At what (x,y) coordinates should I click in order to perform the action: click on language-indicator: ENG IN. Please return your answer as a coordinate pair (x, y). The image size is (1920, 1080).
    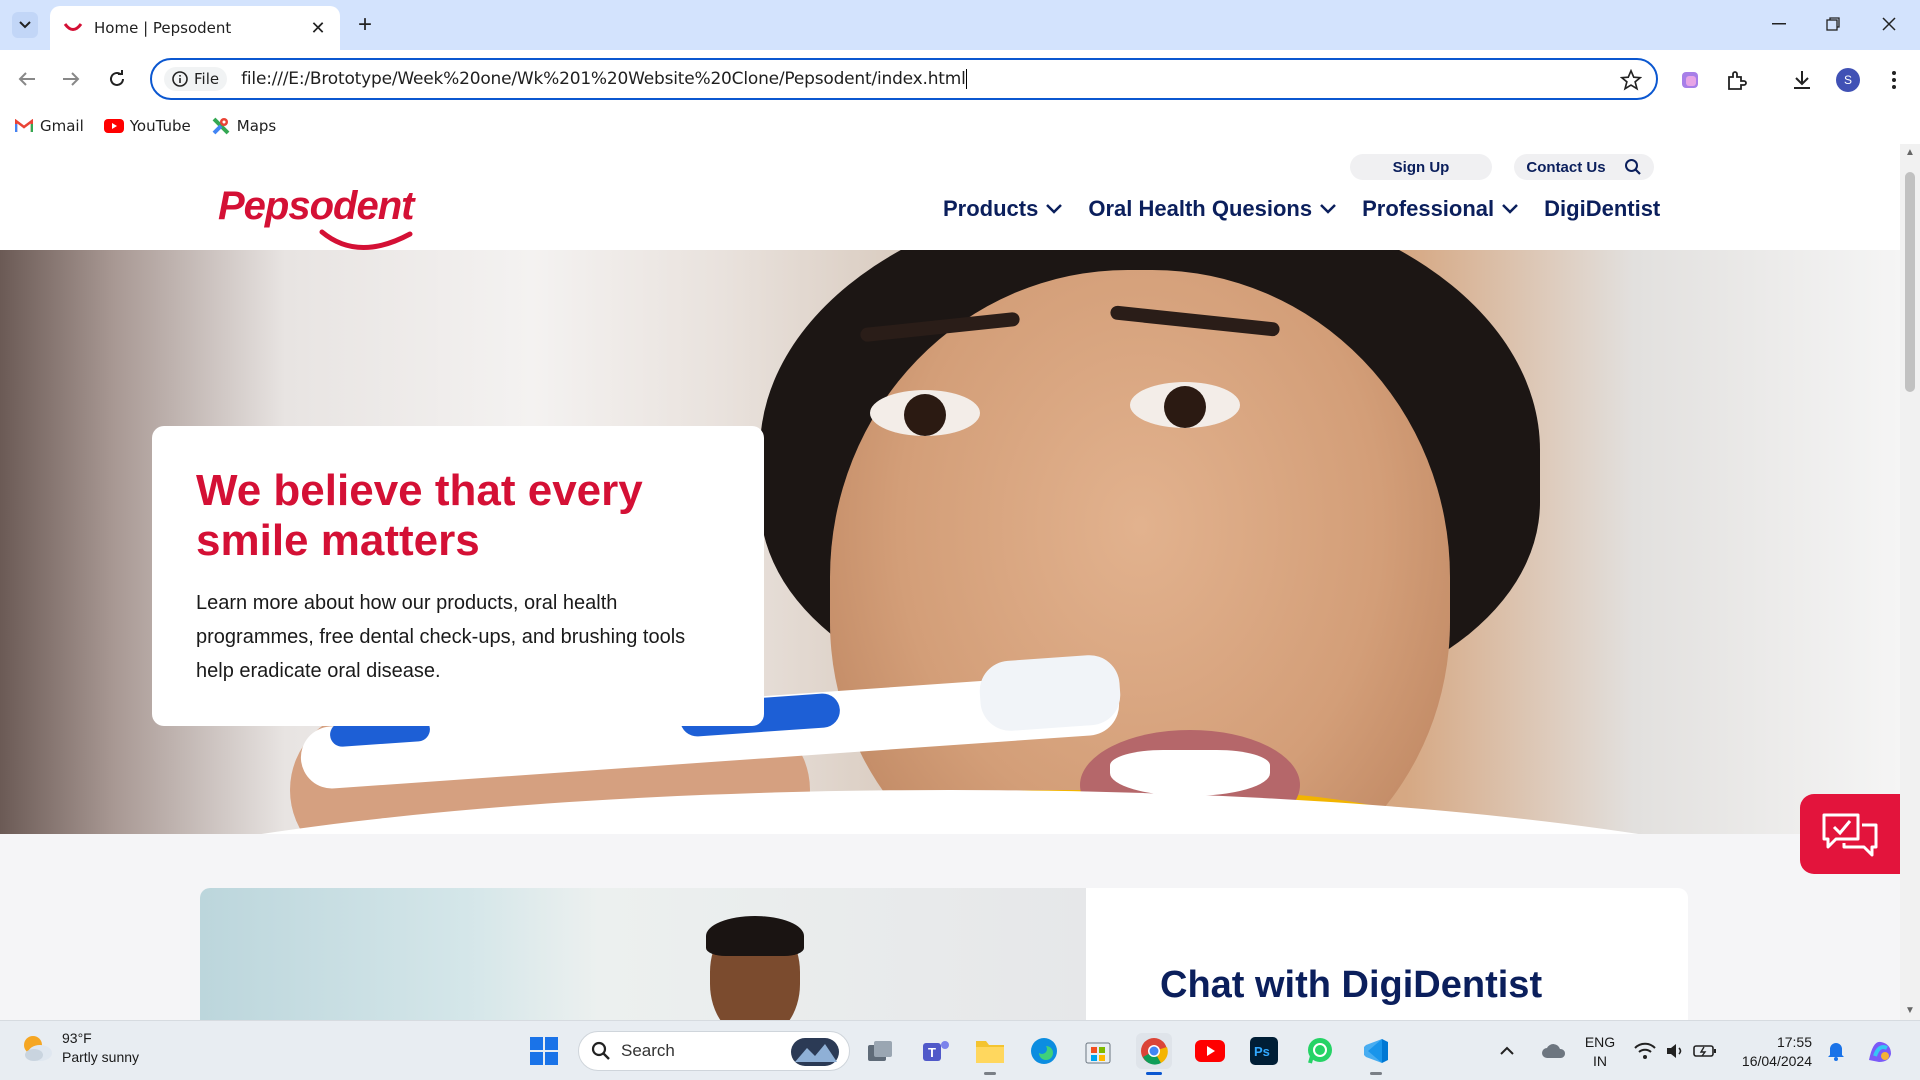
    Looking at the image, I should click on (1600, 1052).